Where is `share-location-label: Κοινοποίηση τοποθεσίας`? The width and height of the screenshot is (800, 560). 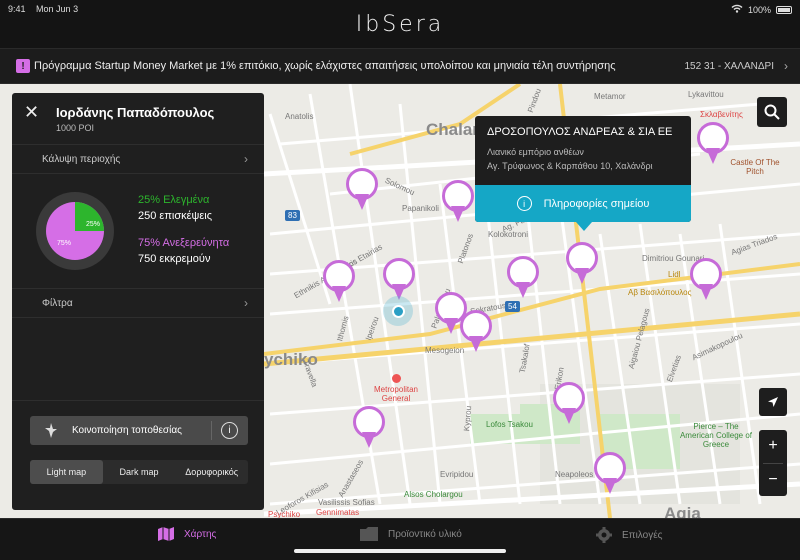
share-location-label: Κοινοποίηση τοποθεσίας is located at coordinates (127, 430).